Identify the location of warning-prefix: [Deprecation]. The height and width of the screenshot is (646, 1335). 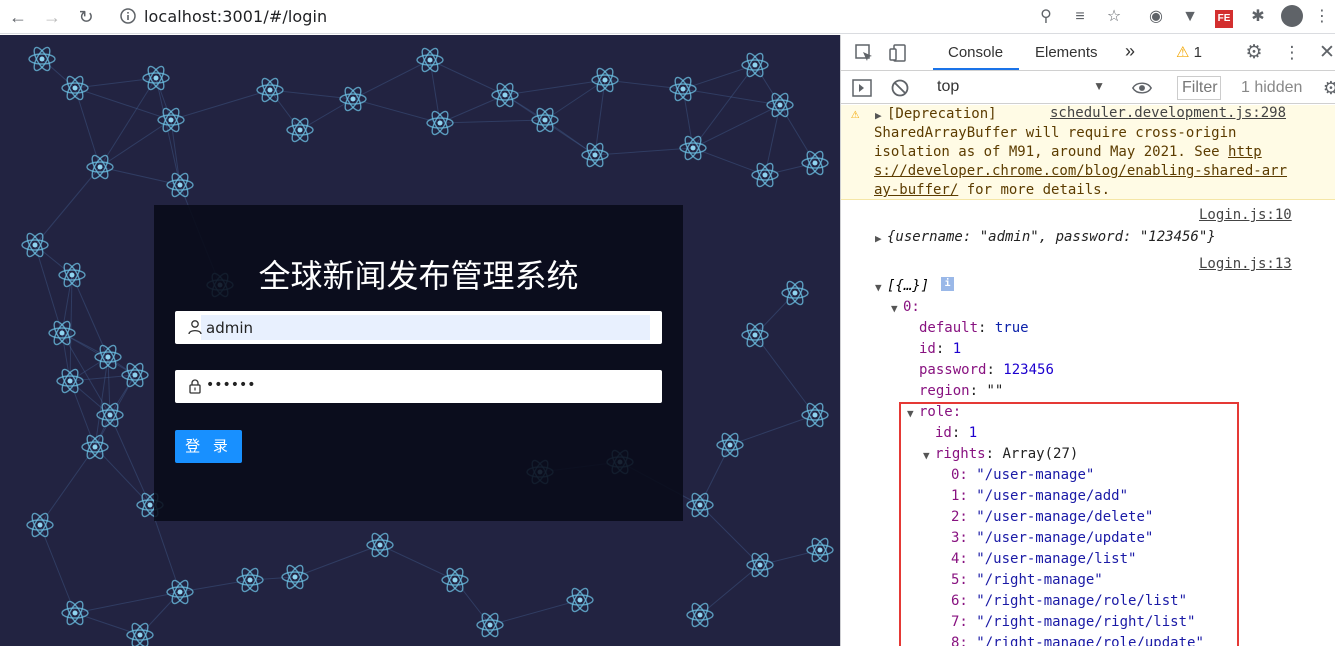
(942, 114).